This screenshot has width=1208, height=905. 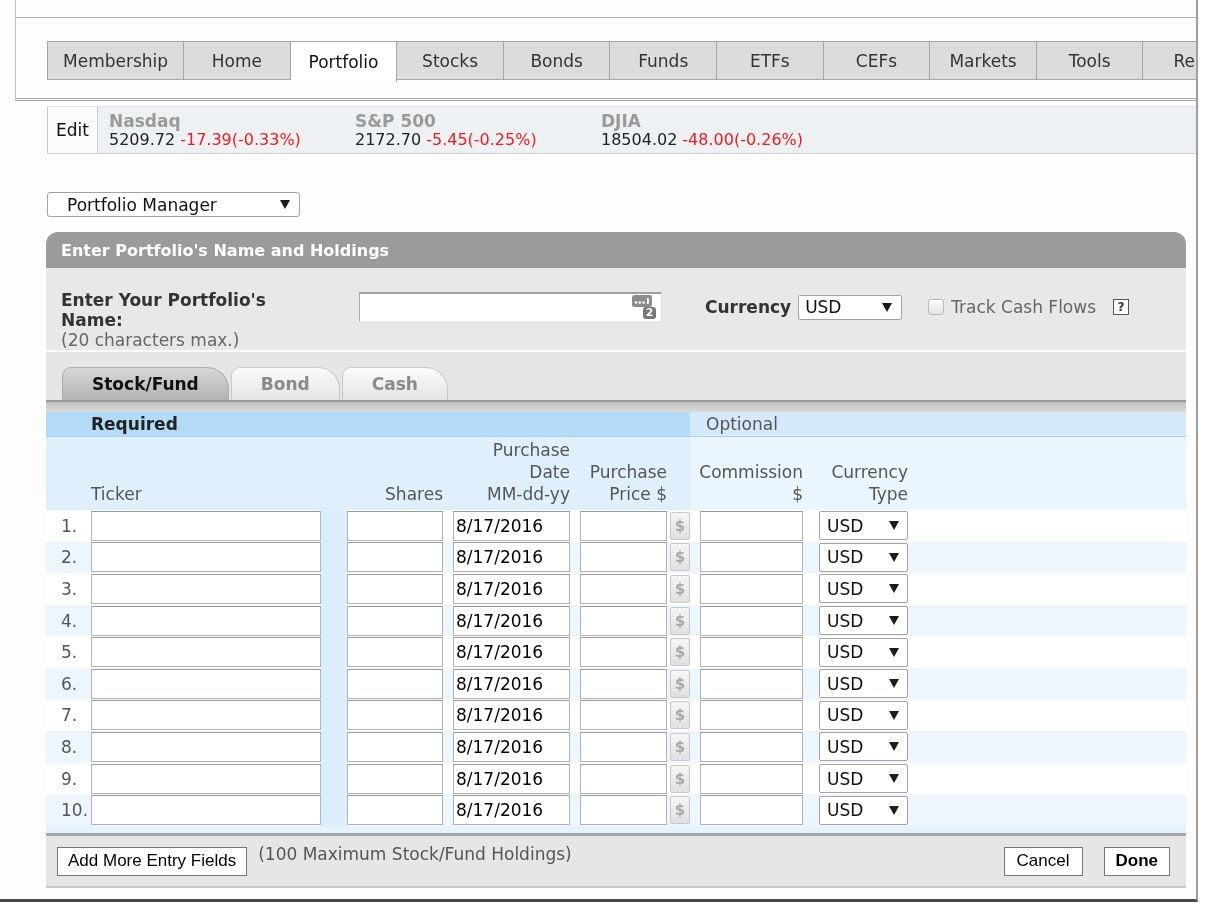 What do you see at coordinates (237, 60) in the screenshot?
I see `nav-tab: Home` at bounding box center [237, 60].